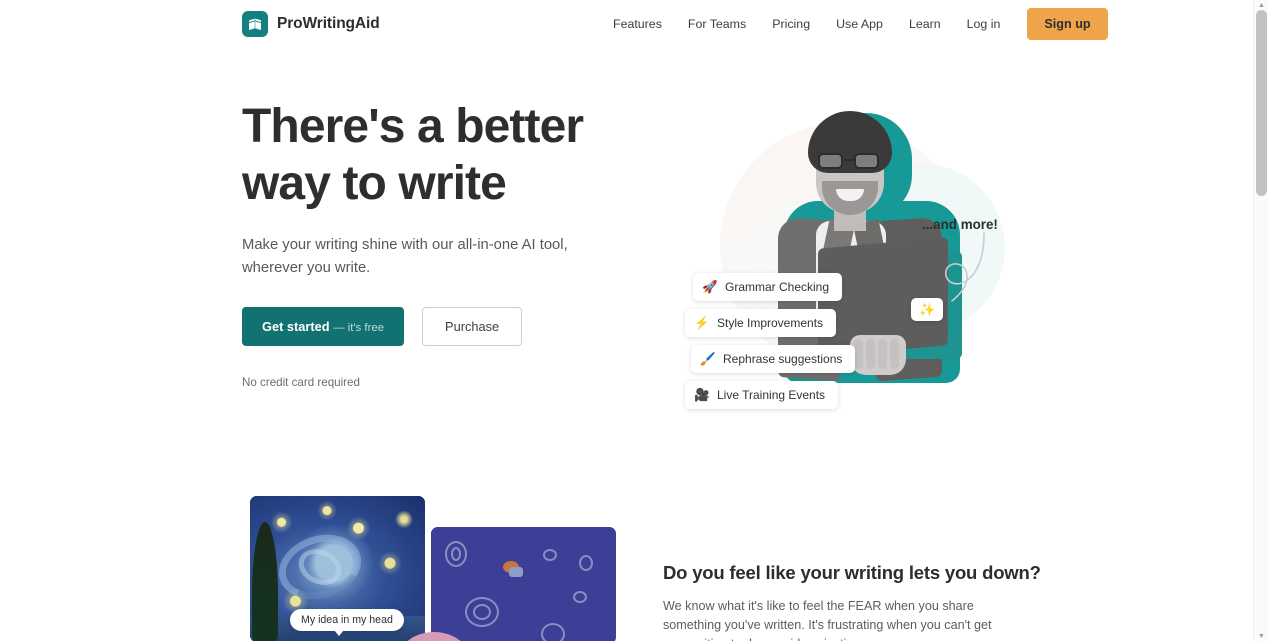 The image size is (1268, 641). What do you see at coordinates (783, 359) in the screenshot?
I see `chip-label-rephrase-suggestions: Rephrase suggestions` at bounding box center [783, 359].